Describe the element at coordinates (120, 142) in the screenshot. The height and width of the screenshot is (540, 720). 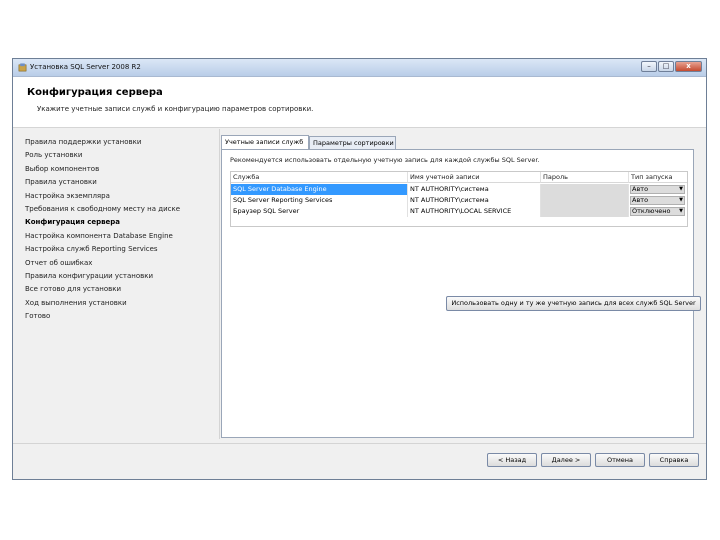
I see `sidebar-item-support-rules: Правила поддержки установки` at that location.